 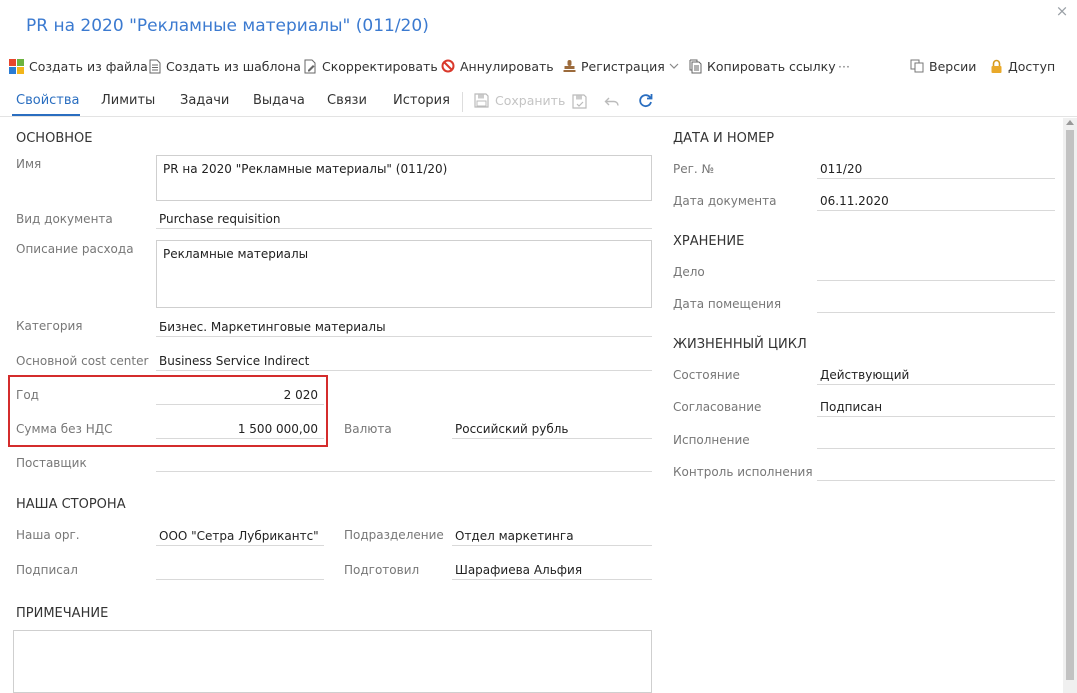 I want to click on control-field, so click(x=936, y=471).